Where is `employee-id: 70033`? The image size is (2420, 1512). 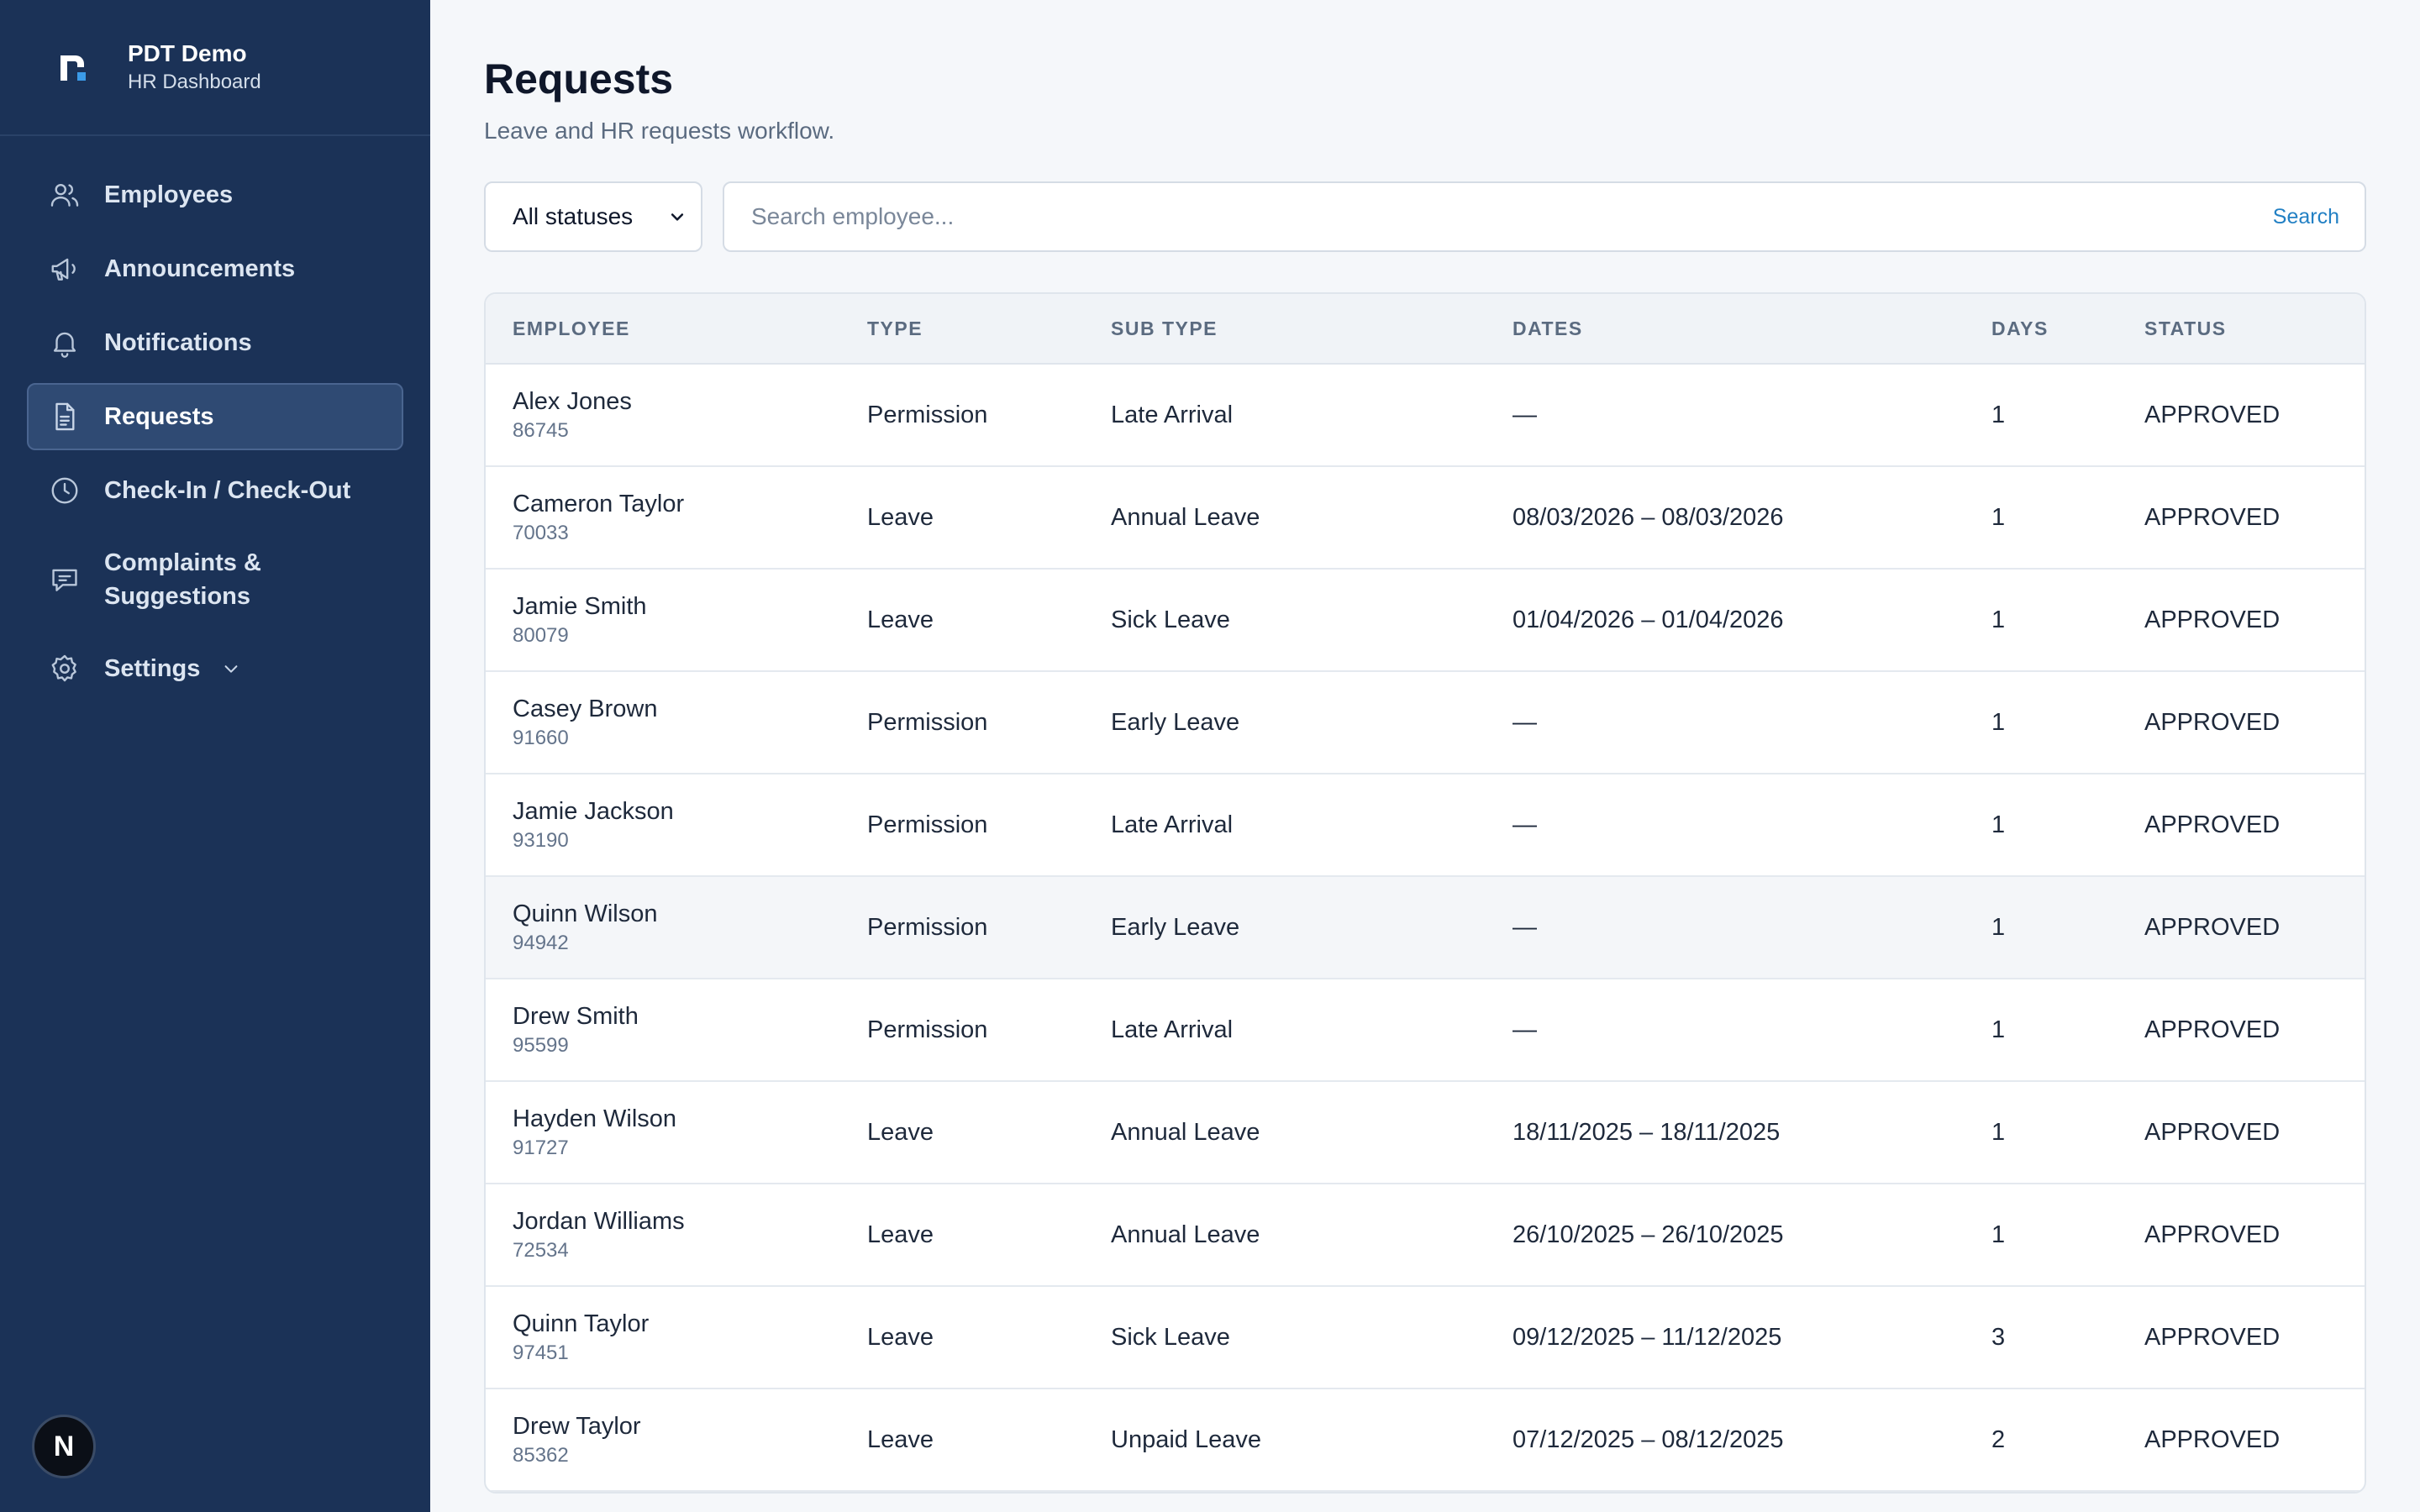
employee-id: 70033 is located at coordinates (541, 533).